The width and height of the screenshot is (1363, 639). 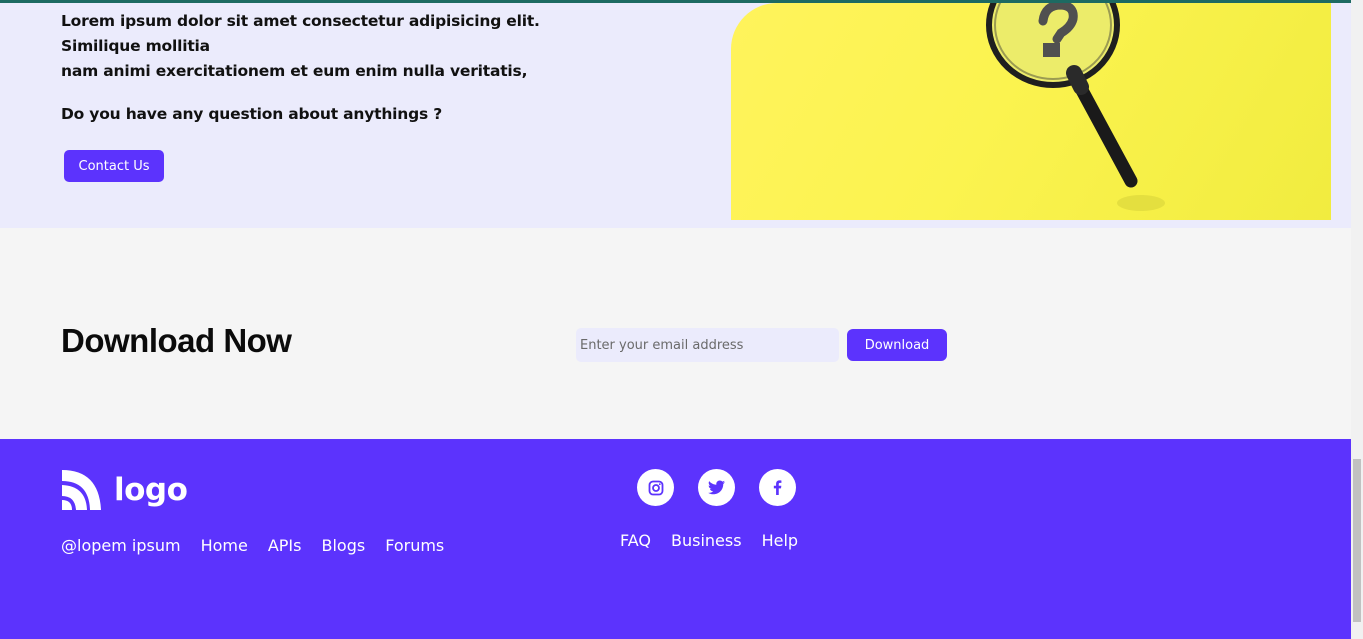 I want to click on instagram-icon, so click(x=655, y=487).